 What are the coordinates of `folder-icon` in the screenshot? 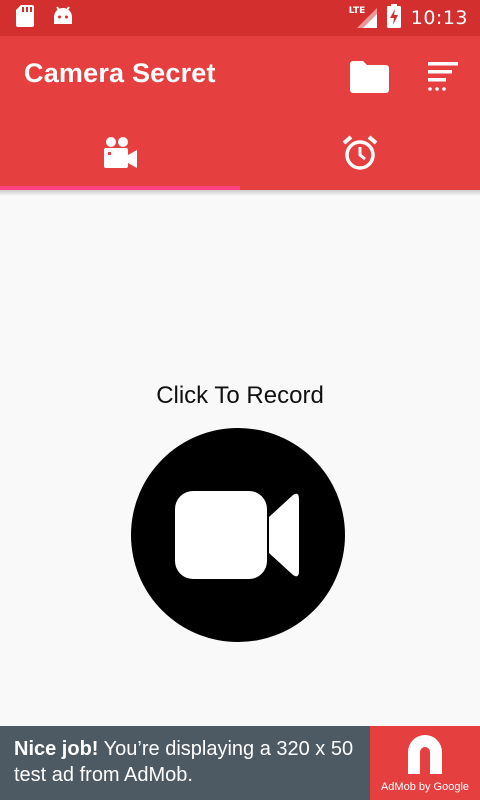 It's located at (369, 77).